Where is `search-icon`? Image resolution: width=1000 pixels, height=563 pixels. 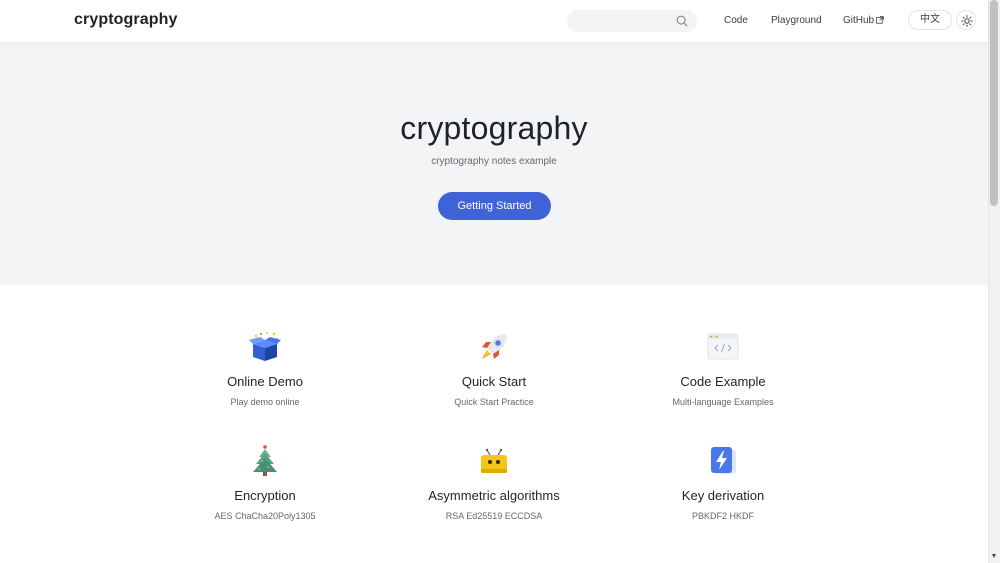 search-icon is located at coordinates (682, 21).